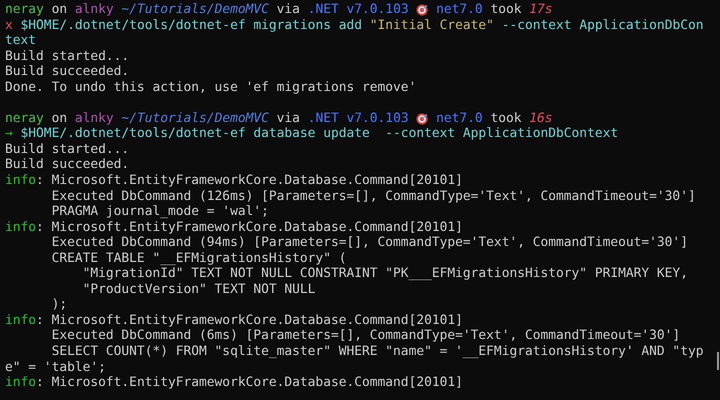  Describe the element at coordinates (9, 26) in the screenshot. I see `error-mark: x` at that location.